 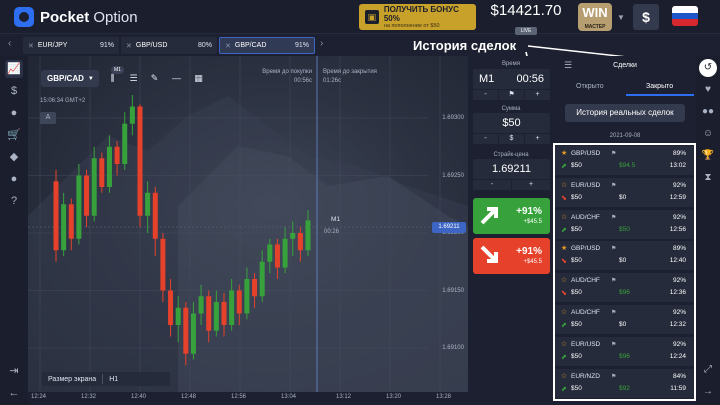 I want to click on screen-size-label: Размер экрана, so click(x=72, y=379).